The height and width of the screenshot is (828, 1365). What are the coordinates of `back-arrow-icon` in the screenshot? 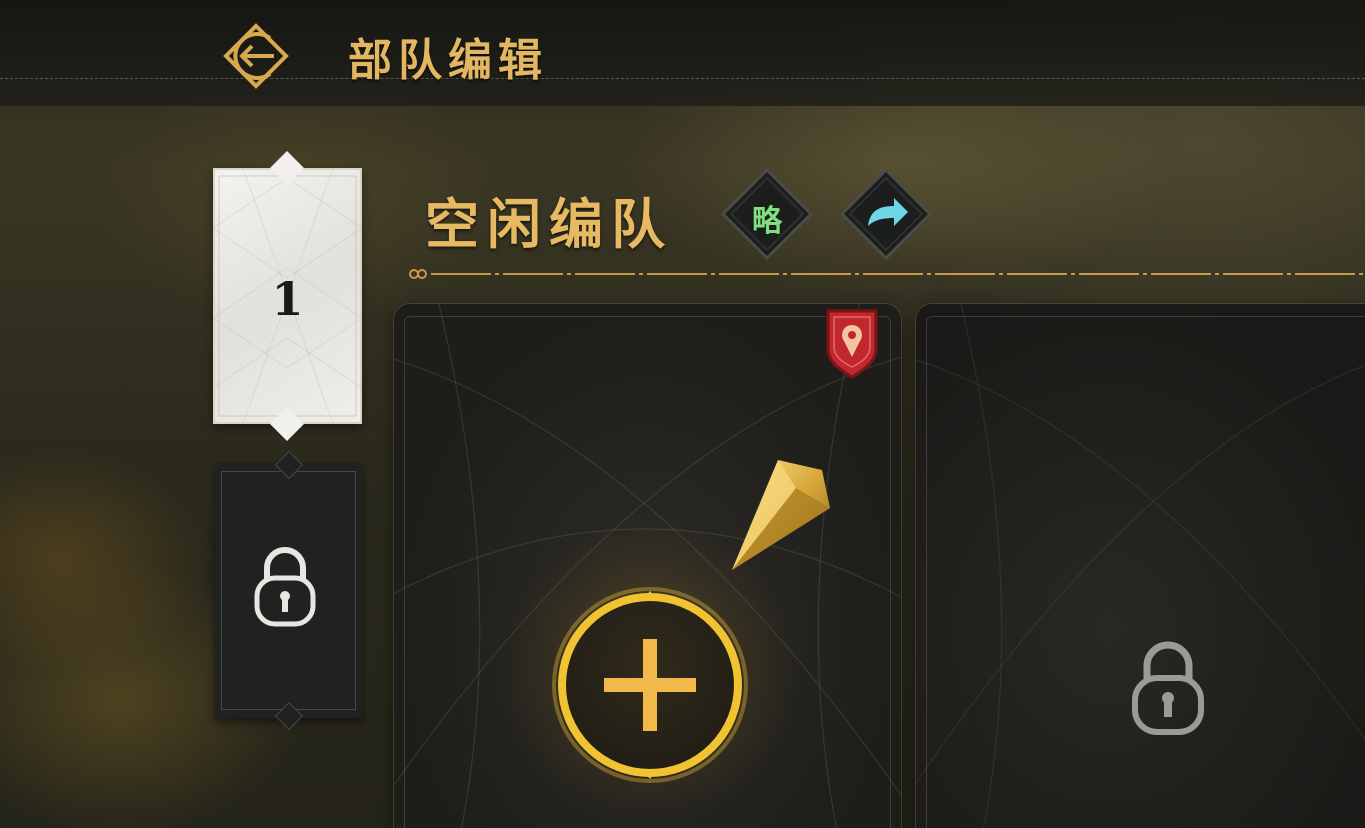 It's located at (256, 56).